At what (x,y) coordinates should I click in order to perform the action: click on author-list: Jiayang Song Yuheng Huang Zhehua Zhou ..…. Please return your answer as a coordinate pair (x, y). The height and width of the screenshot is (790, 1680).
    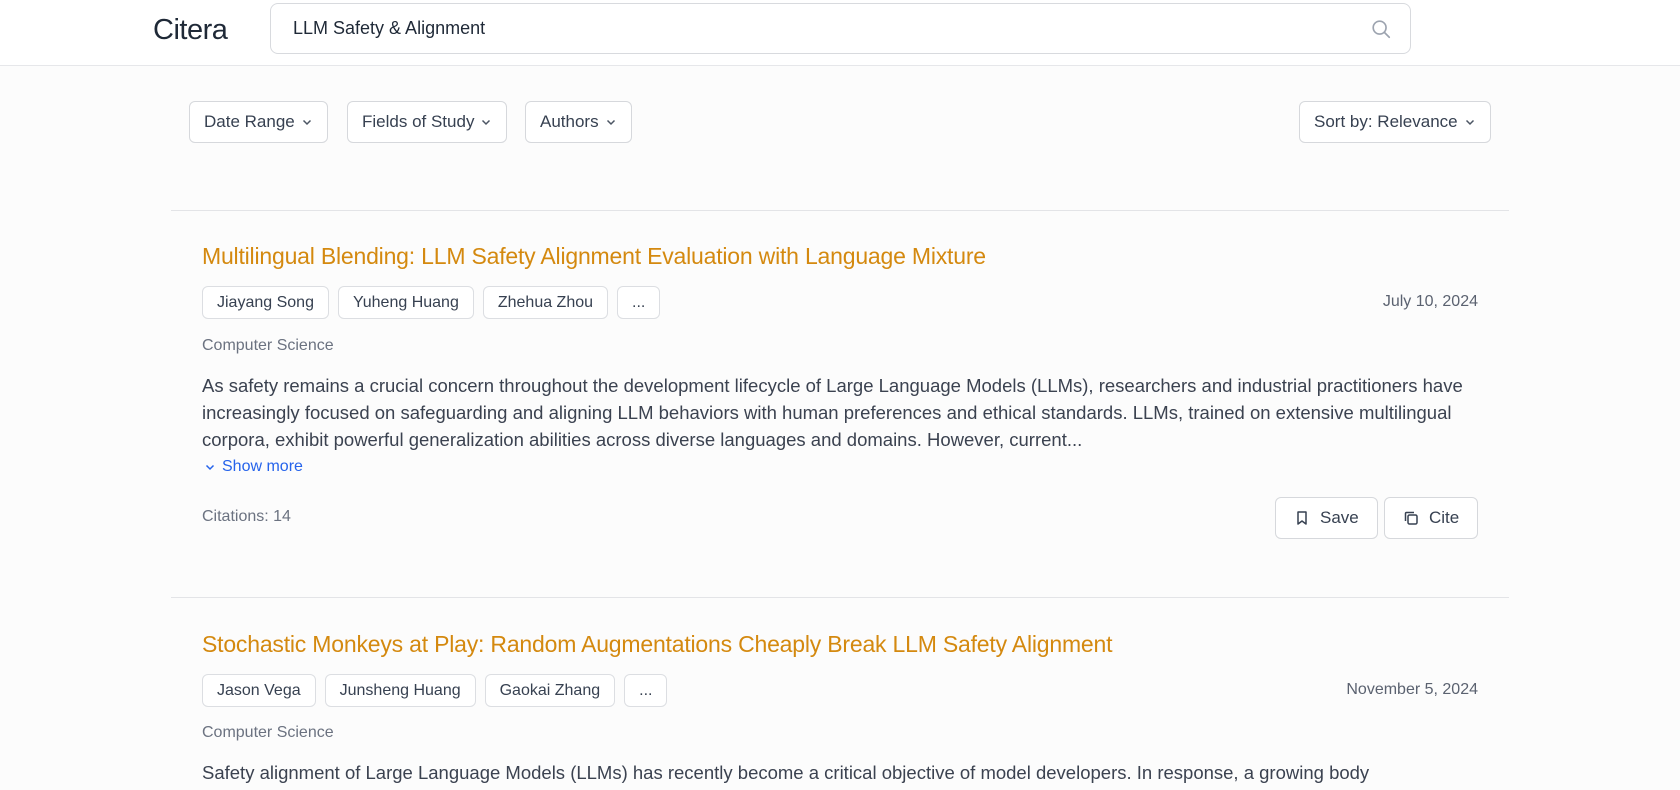
    Looking at the image, I should click on (431, 302).